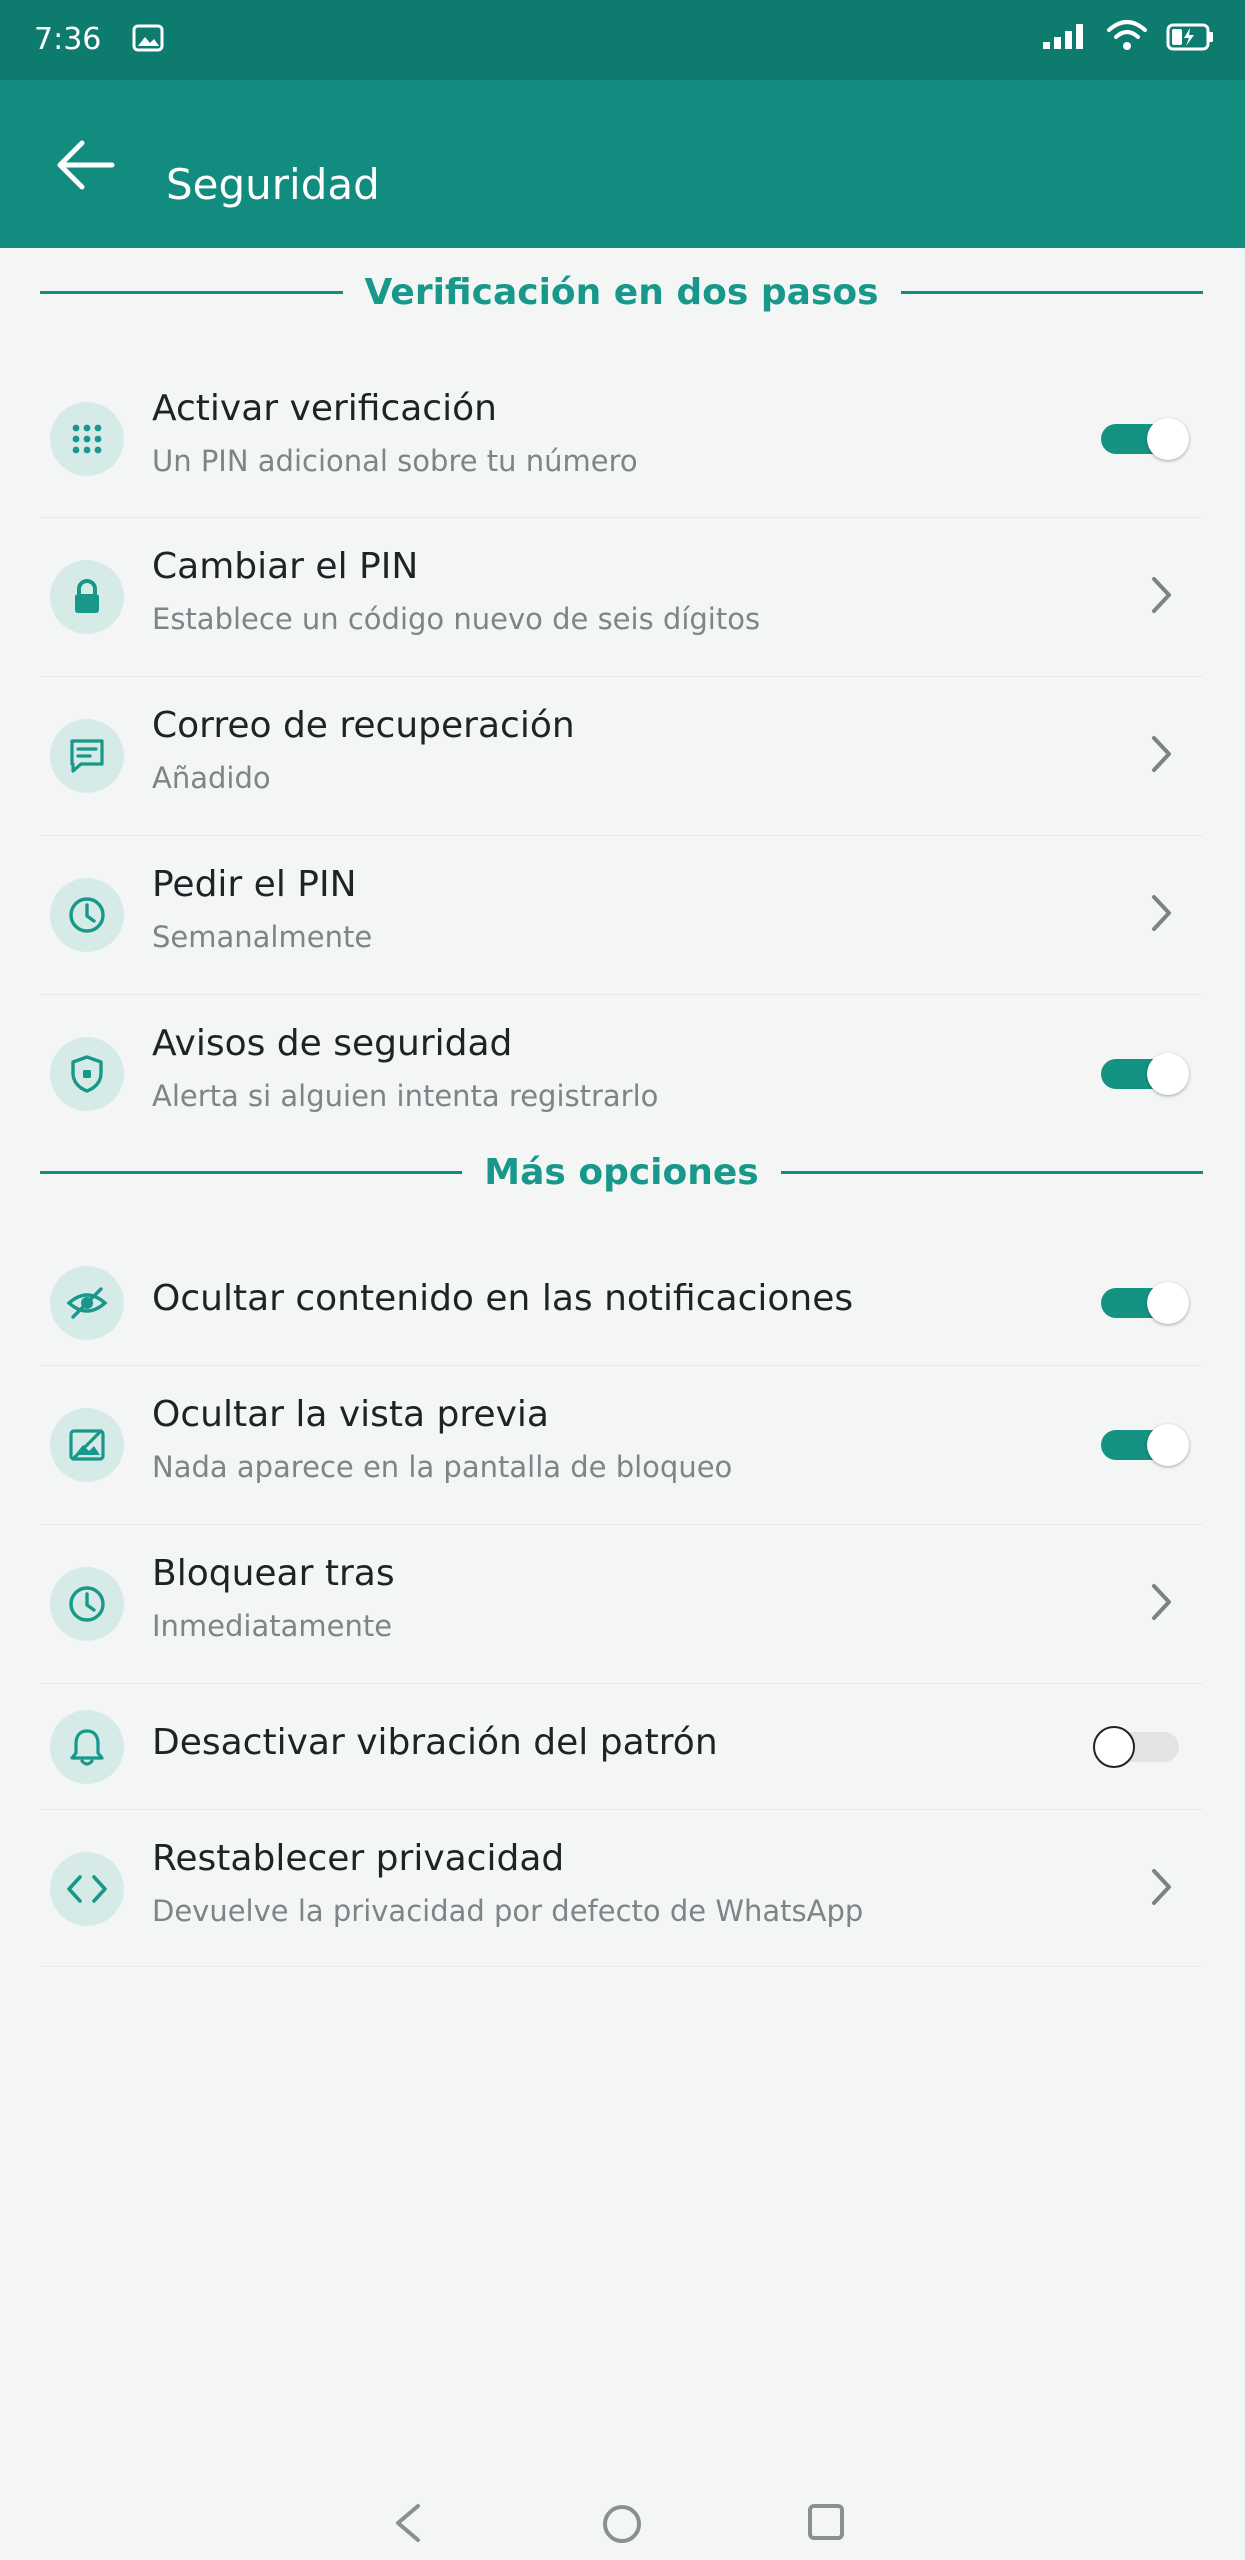  What do you see at coordinates (442, 1467) in the screenshot?
I see `setting-subtitle: Nada aparece en la pantalla de bloqueo` at bounding box center [442, 1467].